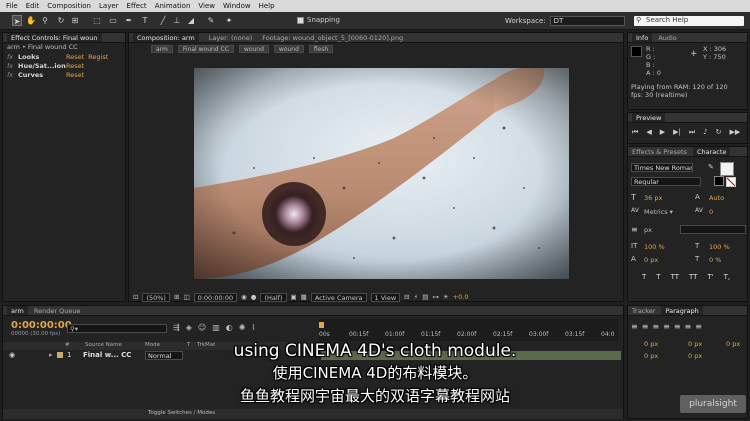 The image size is (750, 421). Describe the element at coordinates (727, 169) in the screenshot. I see `fill-color-swatch` at that location.